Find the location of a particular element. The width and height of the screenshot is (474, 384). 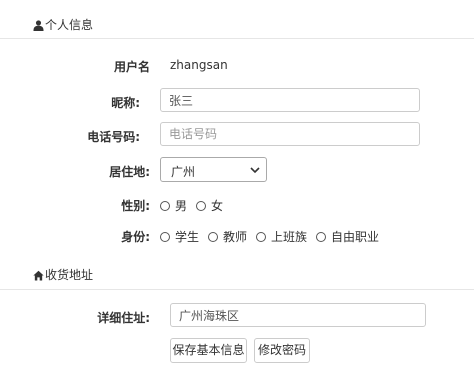

identity-option-label: 上班族 is located at coordinates (289, 237).